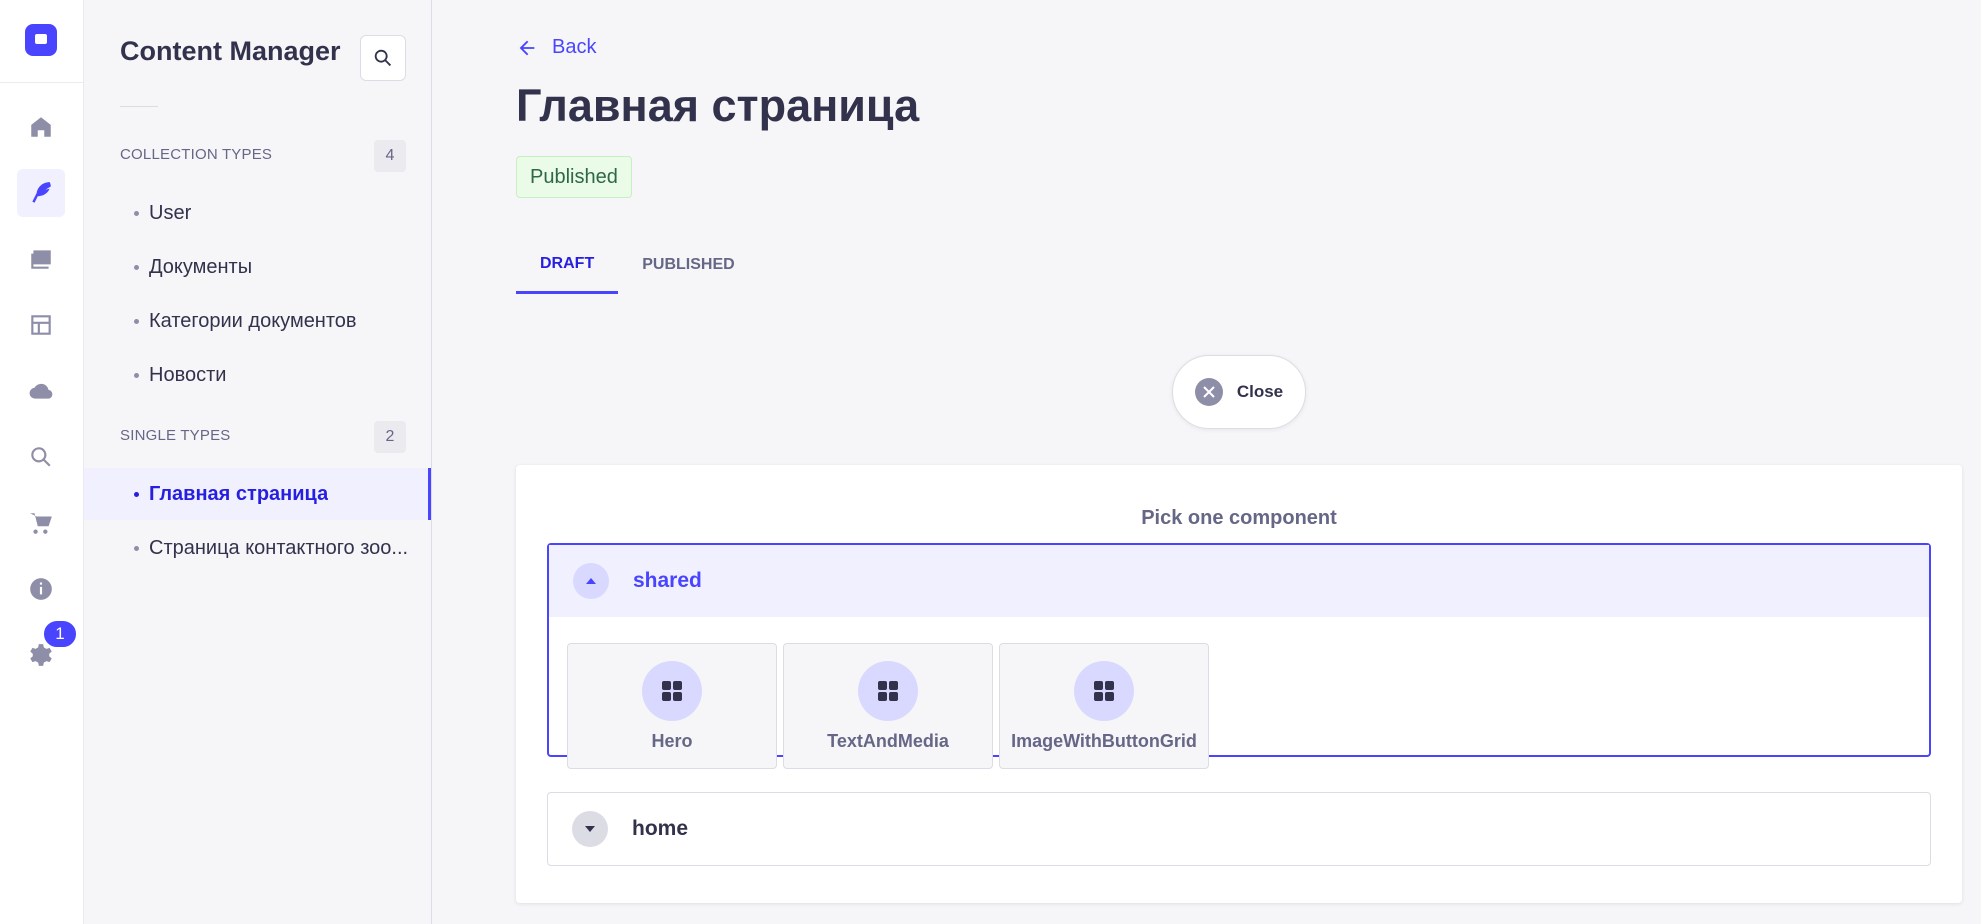 The width and height of the screenshot is (1981, 924). I want to click on subnav-divider, so click(139, 106).